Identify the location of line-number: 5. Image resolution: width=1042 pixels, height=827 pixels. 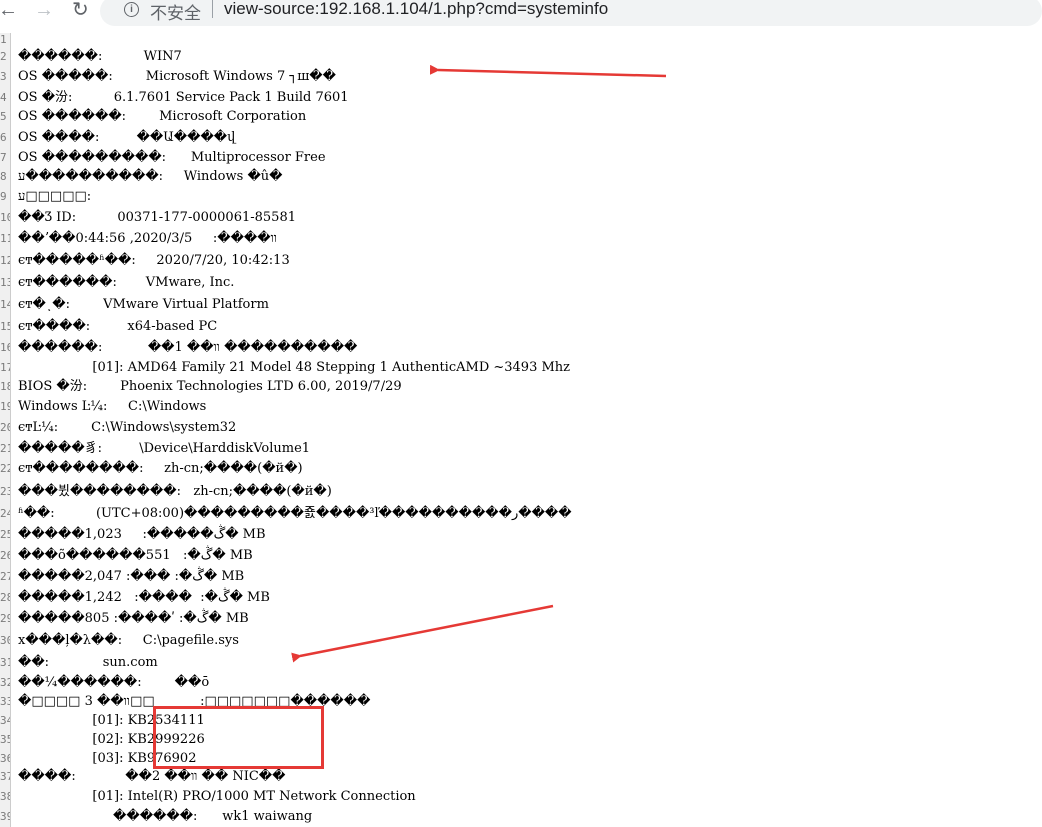
(3, 116).